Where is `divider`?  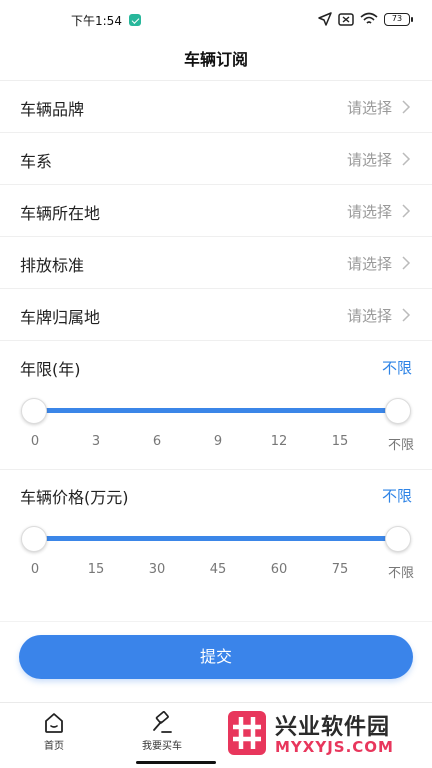
divider is located at coordinates (216, 621).